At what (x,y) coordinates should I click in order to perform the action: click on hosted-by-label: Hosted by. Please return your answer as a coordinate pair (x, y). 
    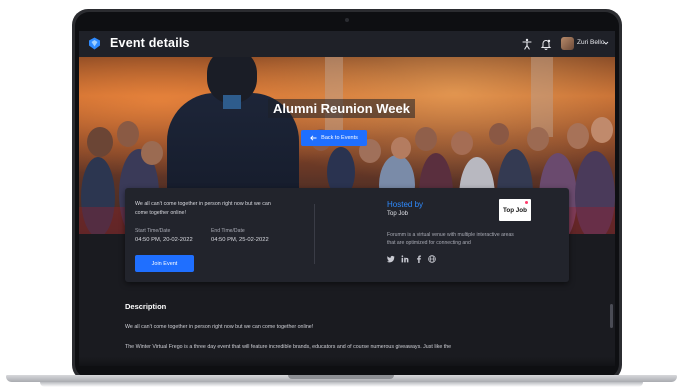
    Looking at the image, I should click on (405, 204).